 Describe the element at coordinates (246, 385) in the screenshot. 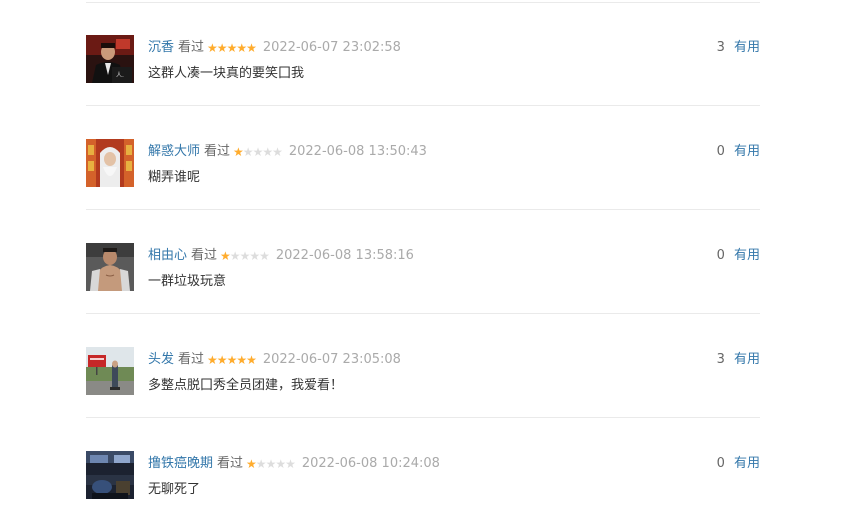

I see `comment-text: 多整点脱囗秀全员团建，我爱看！` at that location.